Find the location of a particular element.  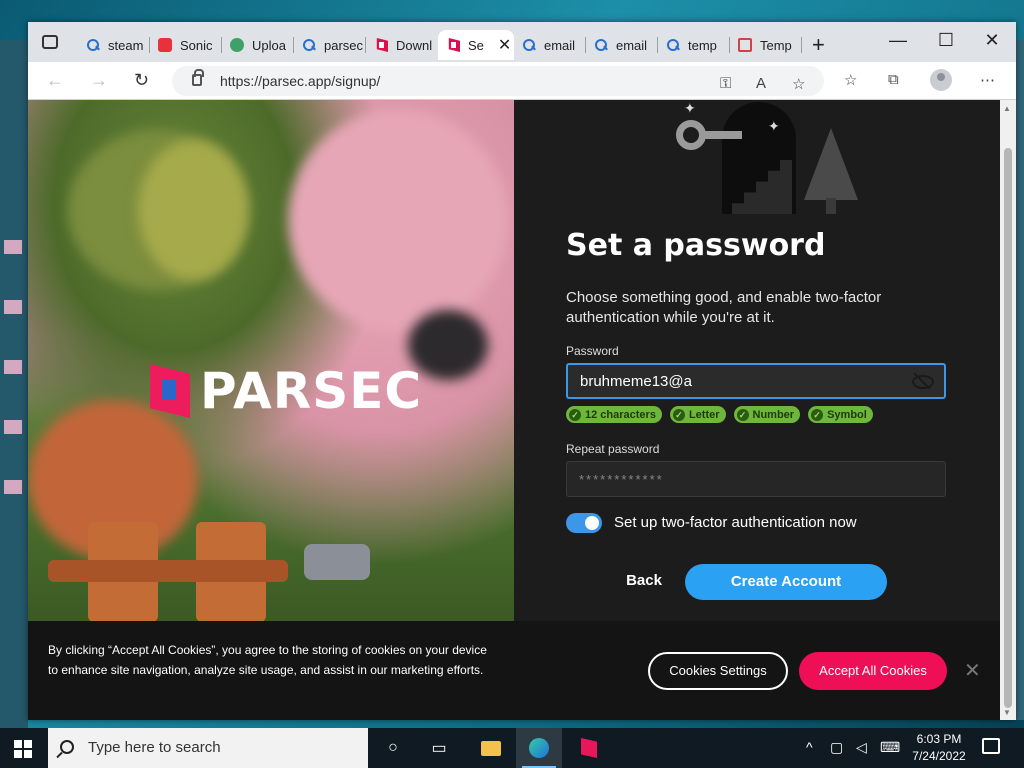

collections-icon: ⧉ is located at coordinates (893, 79).